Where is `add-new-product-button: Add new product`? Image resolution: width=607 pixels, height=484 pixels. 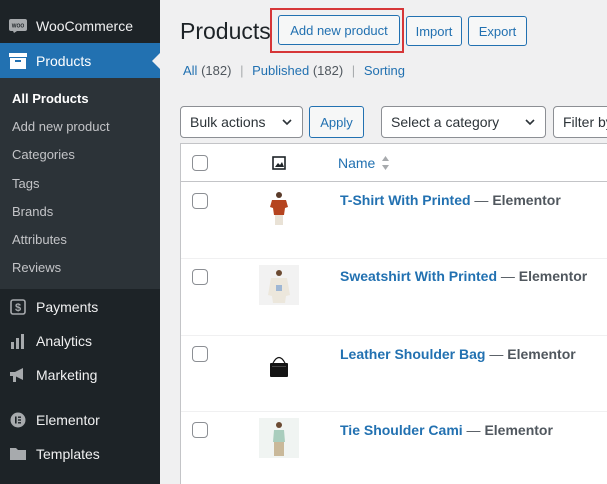 add-new-product-button: Add new product is located at coordinates (339, 30).